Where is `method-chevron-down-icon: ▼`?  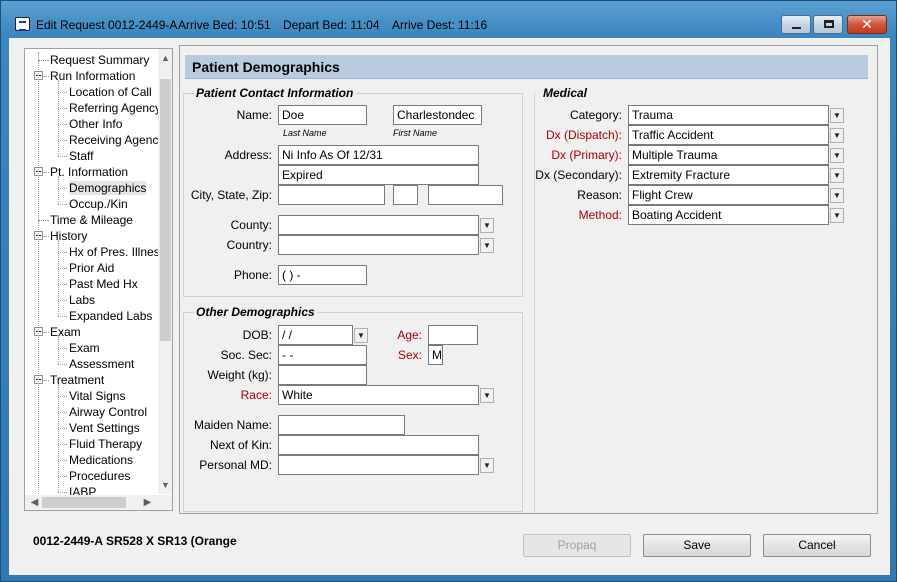 method-chevron-down-icon: ▼ is located at coordinates (837, 215).